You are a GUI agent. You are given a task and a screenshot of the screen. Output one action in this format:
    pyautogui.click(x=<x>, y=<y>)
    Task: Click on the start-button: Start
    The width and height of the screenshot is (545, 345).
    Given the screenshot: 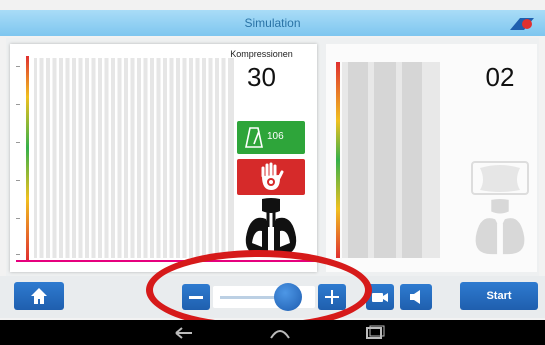 What is the action you would take?
    pyautogui.click(x=499, y=296)
    